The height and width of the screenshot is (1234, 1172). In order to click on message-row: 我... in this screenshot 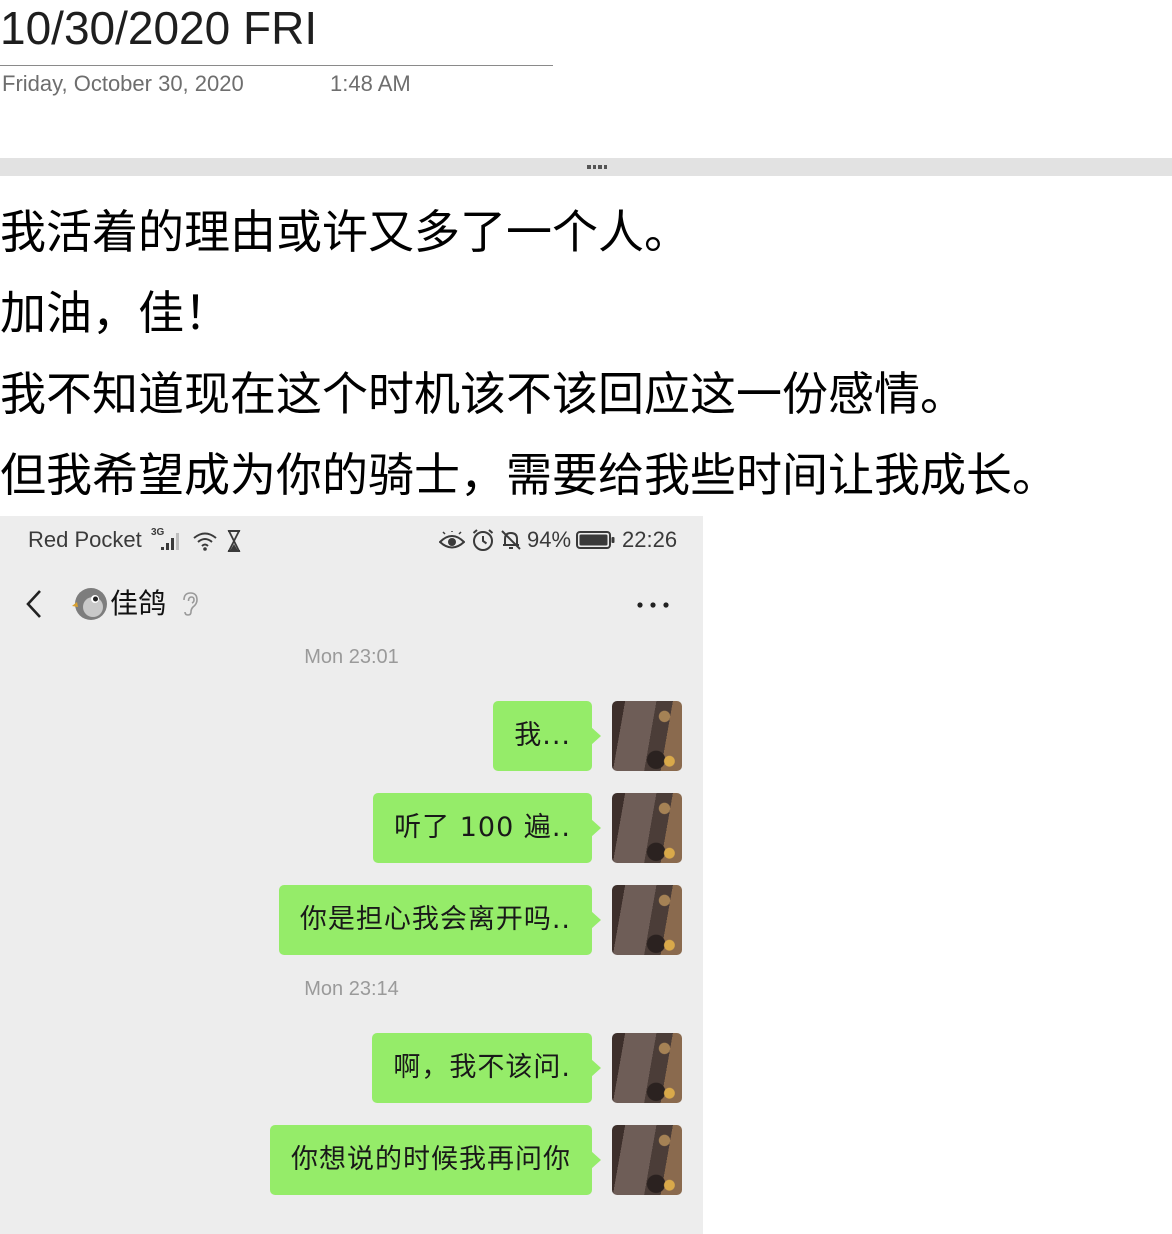, I will do `click(351, 736)`.